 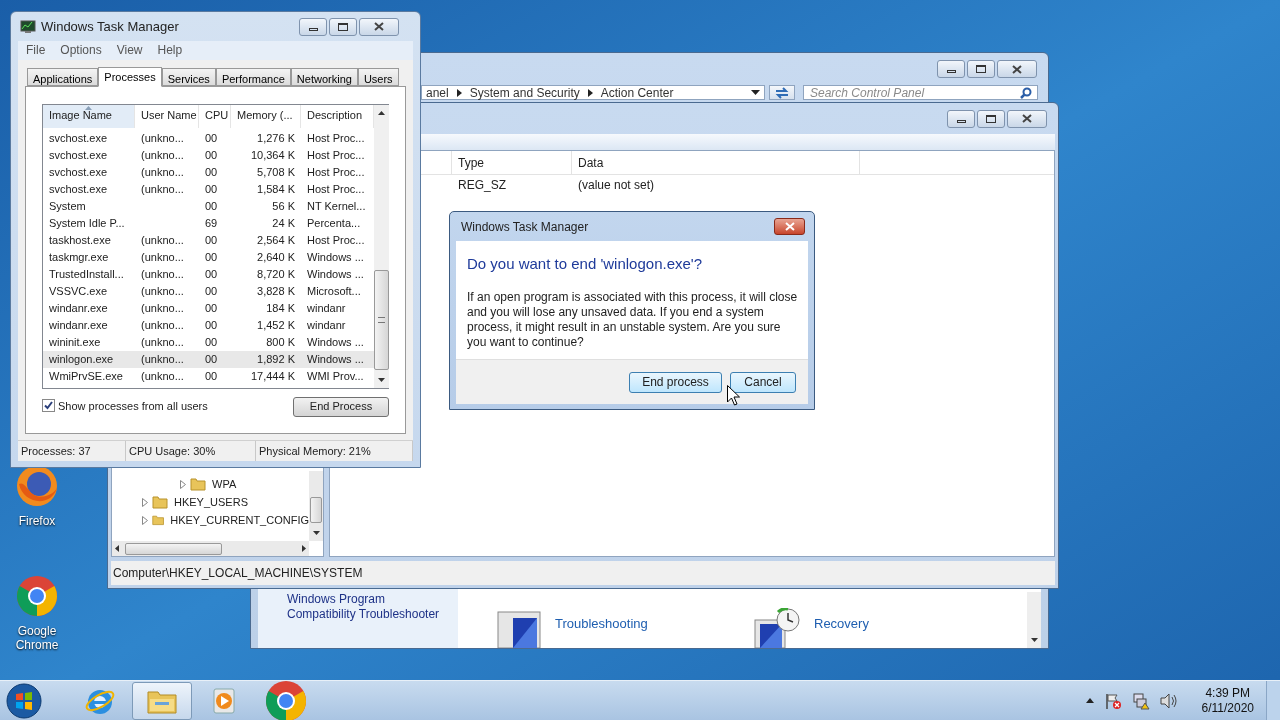 What do you see at coordinates (1112, 700) in the screenshot?
I see `flag-icon` at bounding box center [1112, 700].